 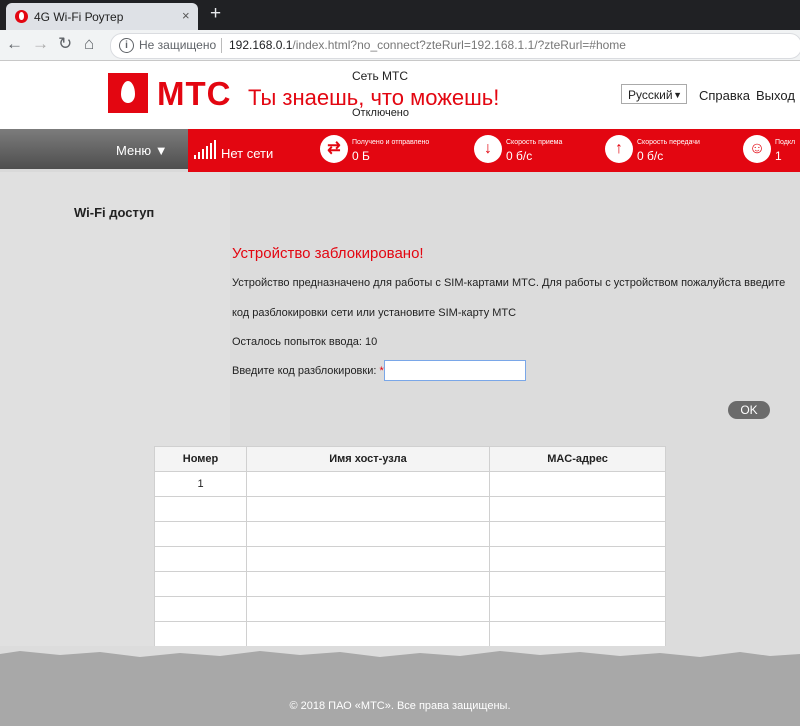 What do you see at coordinates (328, 253) in the screenshot?
I see `blocked-title: Устройство заблокировано!` at bounding box center [328, 253].